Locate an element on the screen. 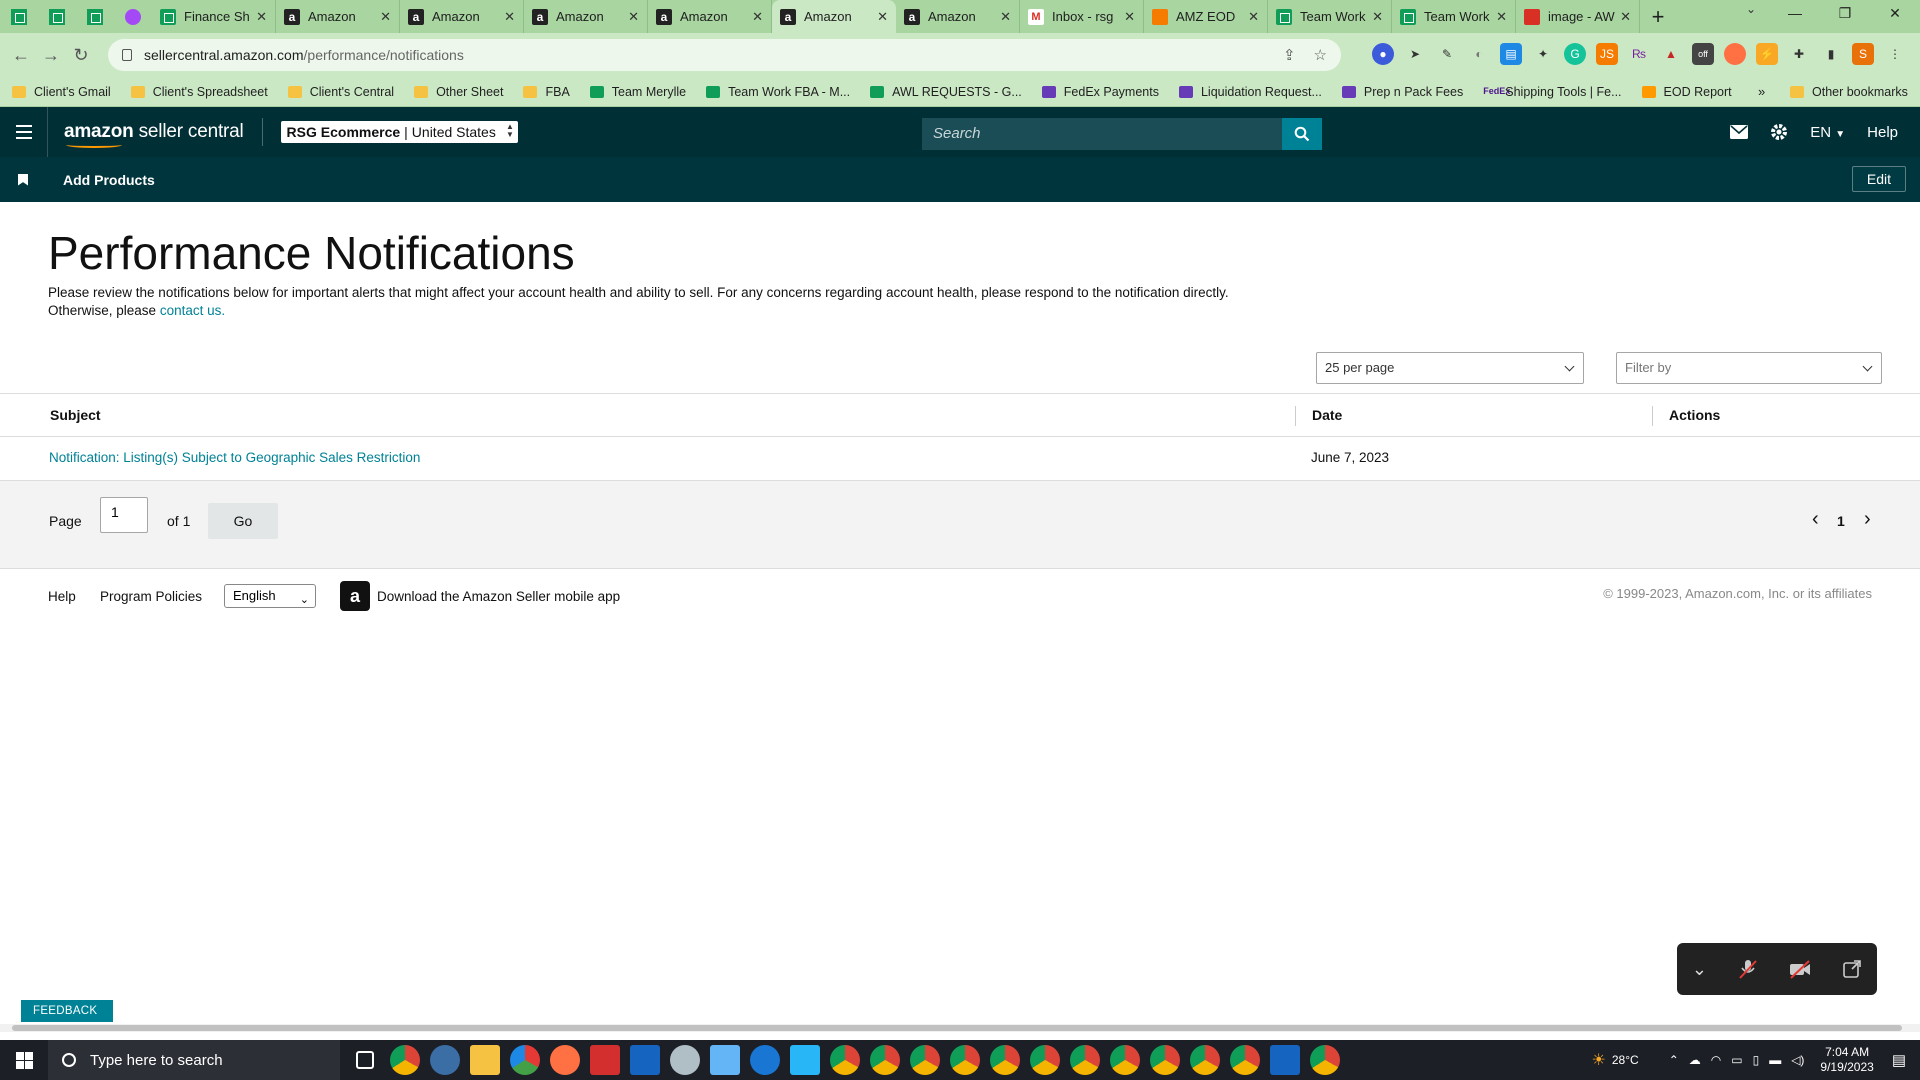 The image size is (1920, 1080). zoom-icon is located at coordinates (765, 1060).